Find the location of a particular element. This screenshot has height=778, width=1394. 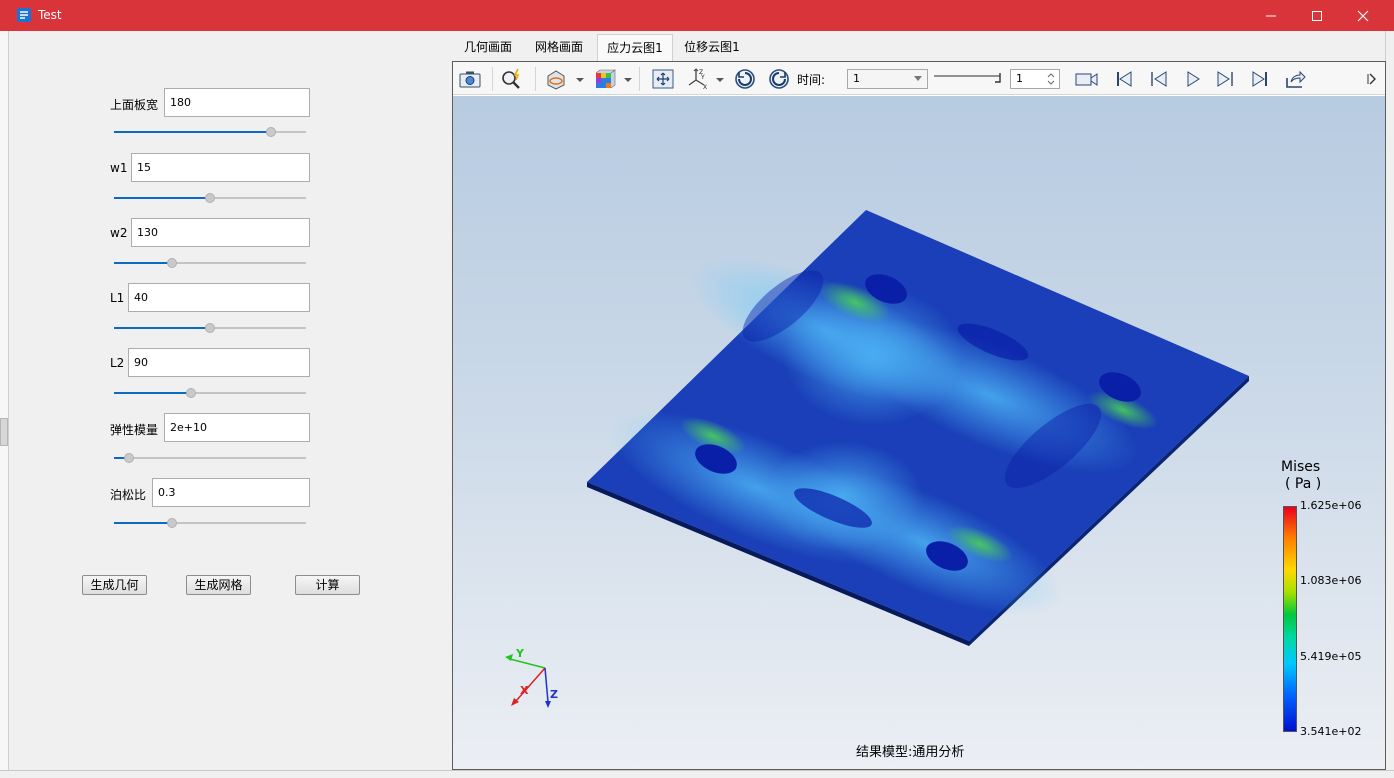

right-window-edge is located at coordinates (1390, 404).